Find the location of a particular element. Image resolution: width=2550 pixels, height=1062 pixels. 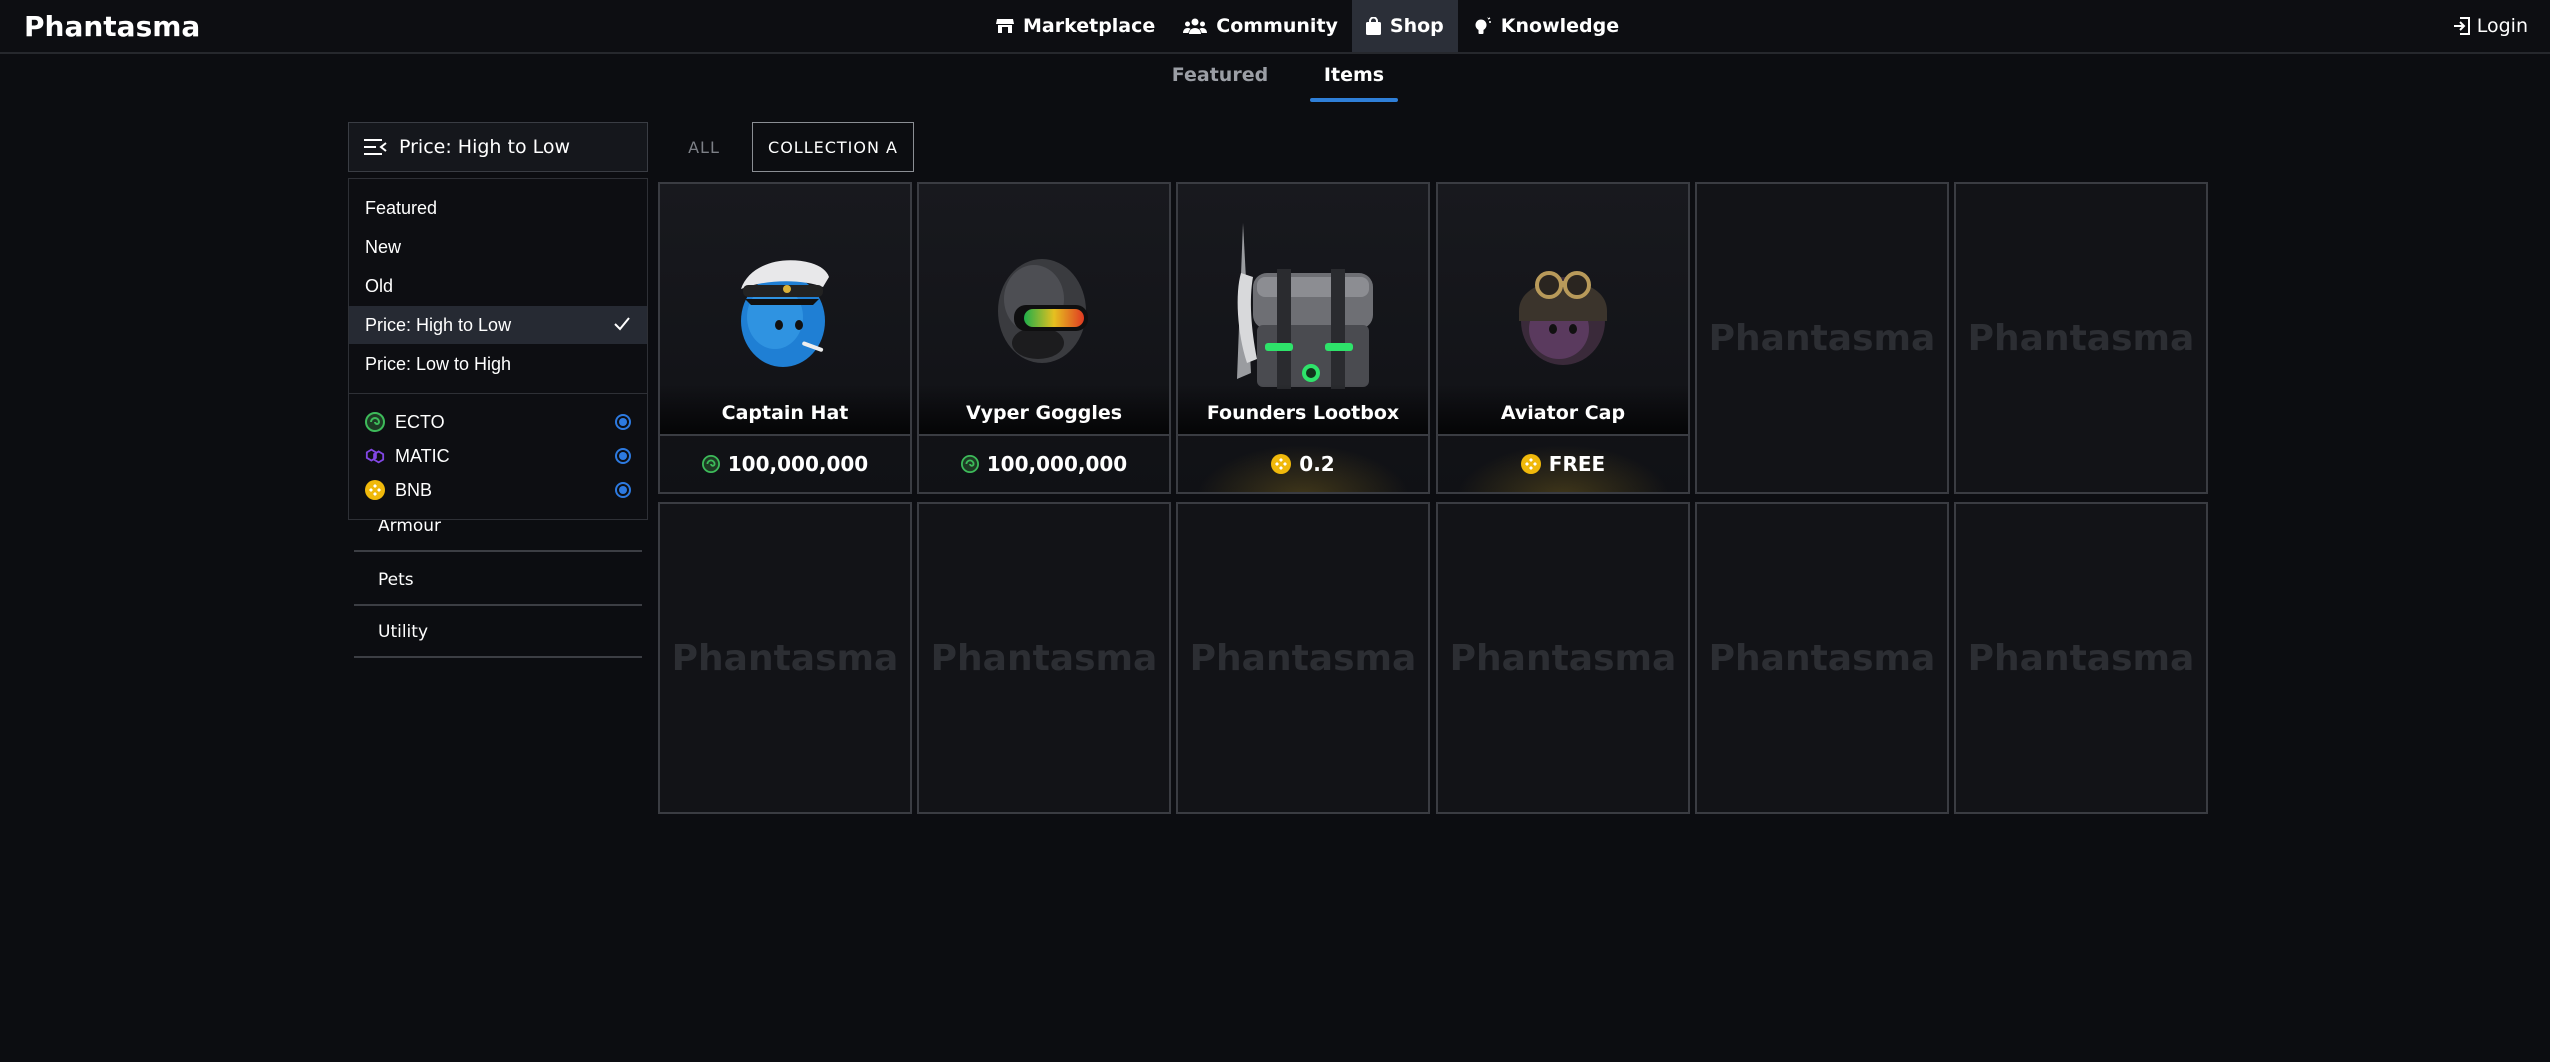

currency-bnb: BNB is located at coordinates (498, 490).